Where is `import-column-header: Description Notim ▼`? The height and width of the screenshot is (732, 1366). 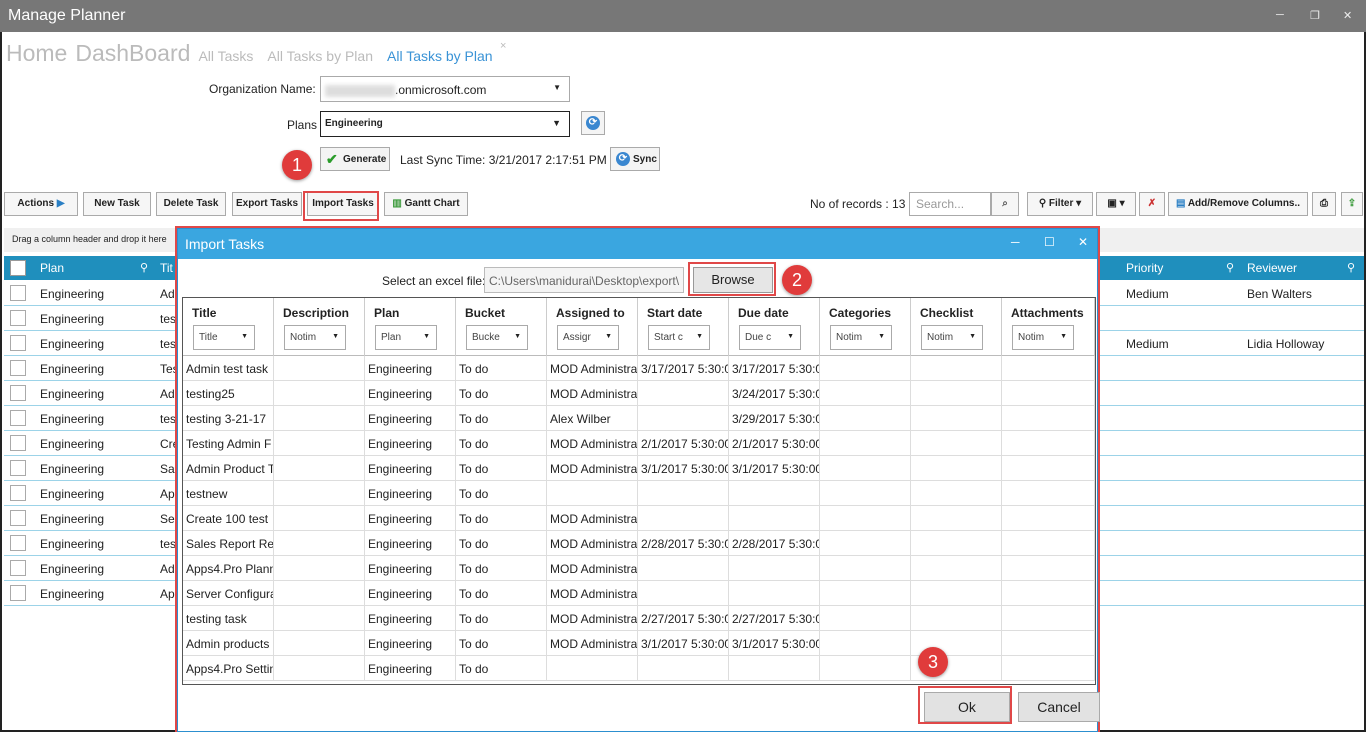
import-column-header: Description Notim ▼ is located at coordinates (319, 327).